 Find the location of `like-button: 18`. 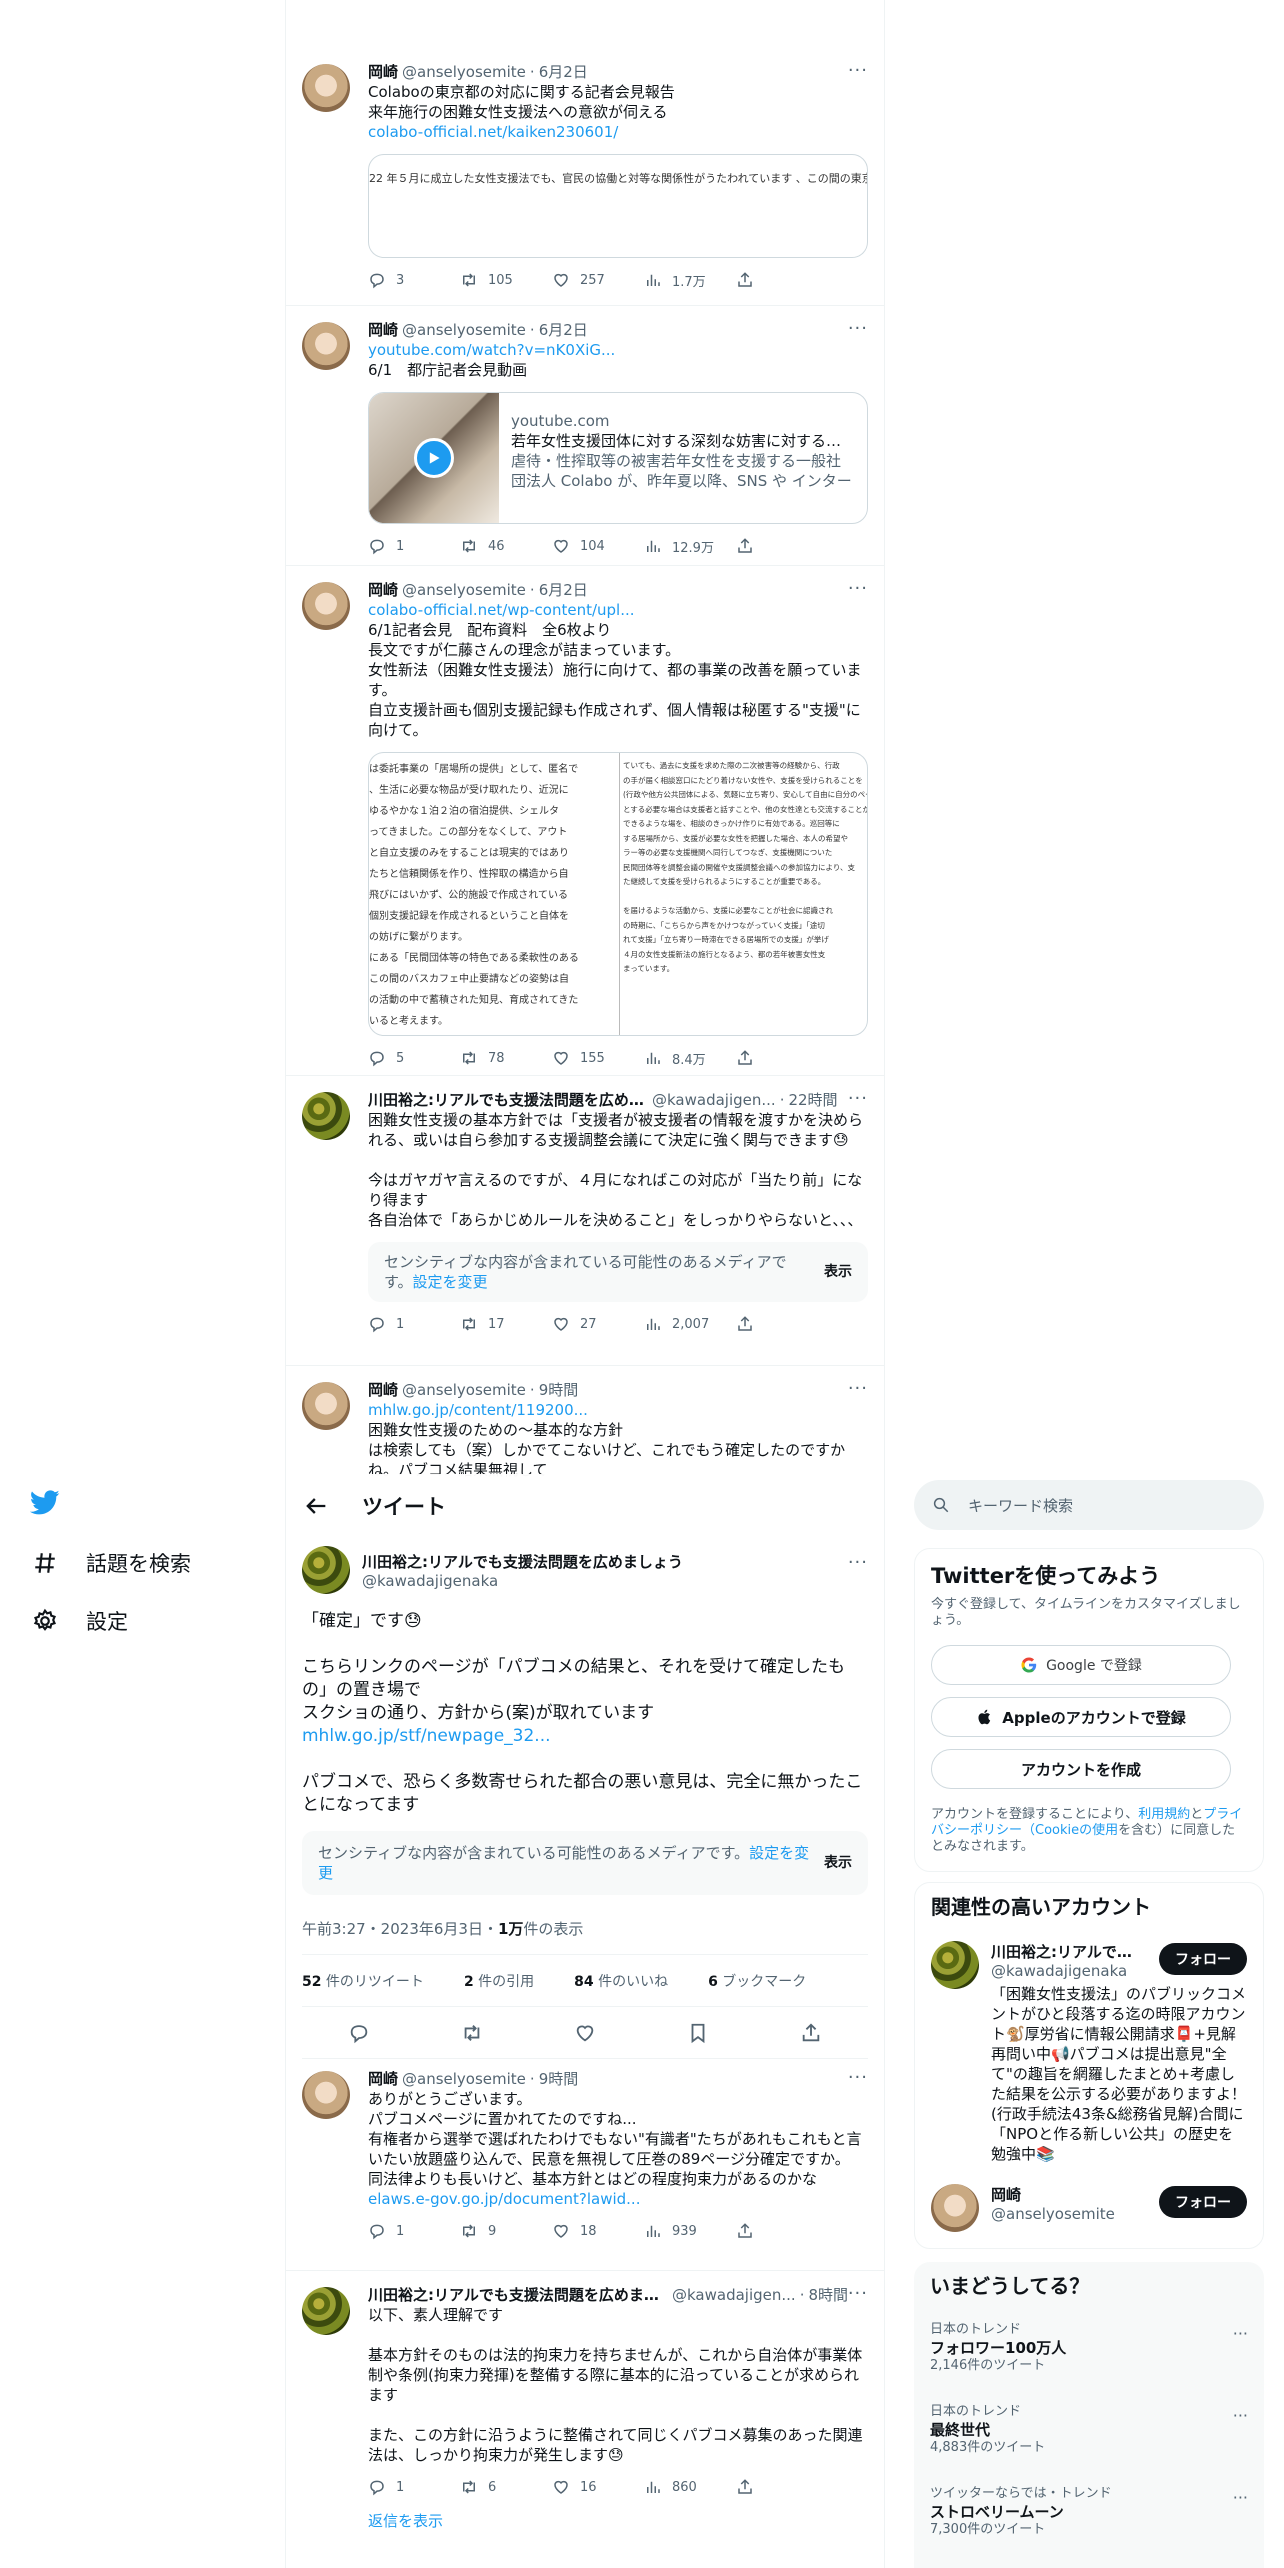

like-button: 18 is located at coordinates (598, 2231).